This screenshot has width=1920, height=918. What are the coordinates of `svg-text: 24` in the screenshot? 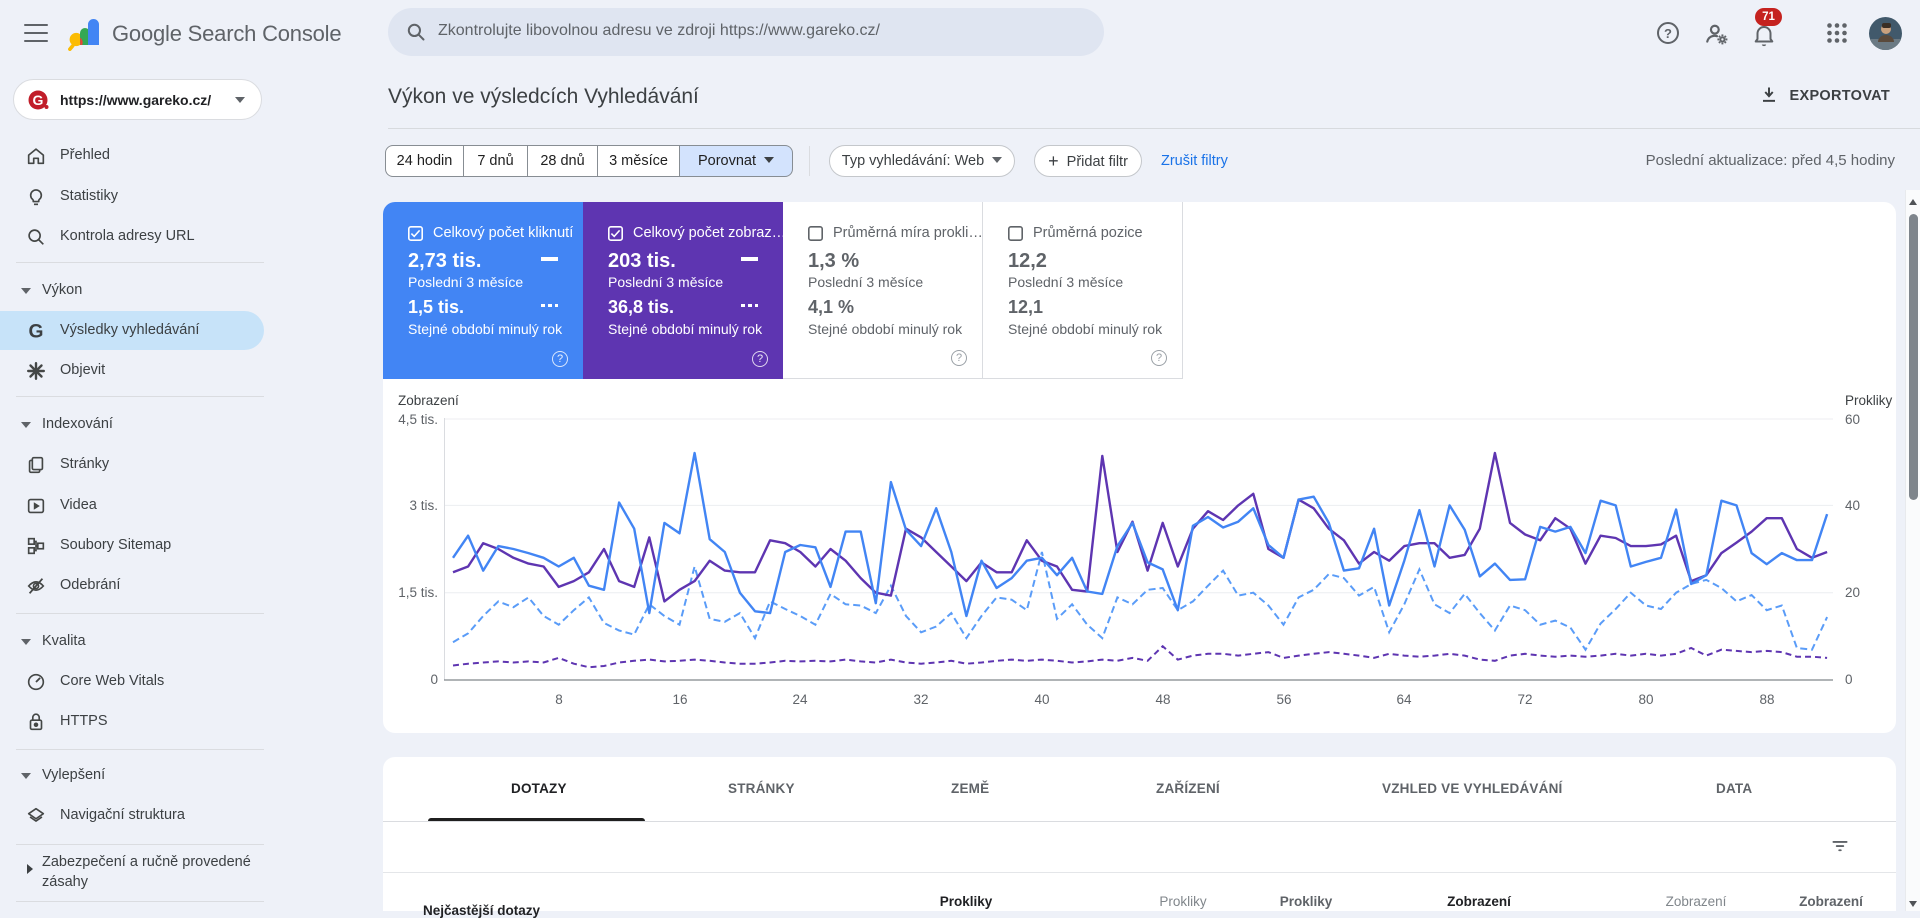 It's located at (800, 699).